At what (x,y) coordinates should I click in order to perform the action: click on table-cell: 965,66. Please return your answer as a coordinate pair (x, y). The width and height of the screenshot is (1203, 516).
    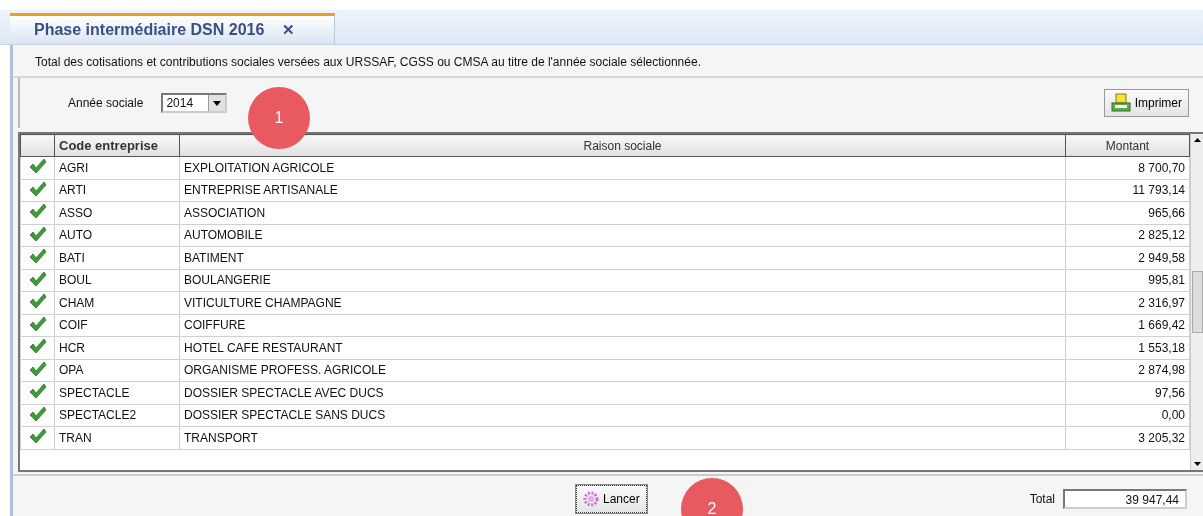
    Looking at the image, I should click on (1127, 212).